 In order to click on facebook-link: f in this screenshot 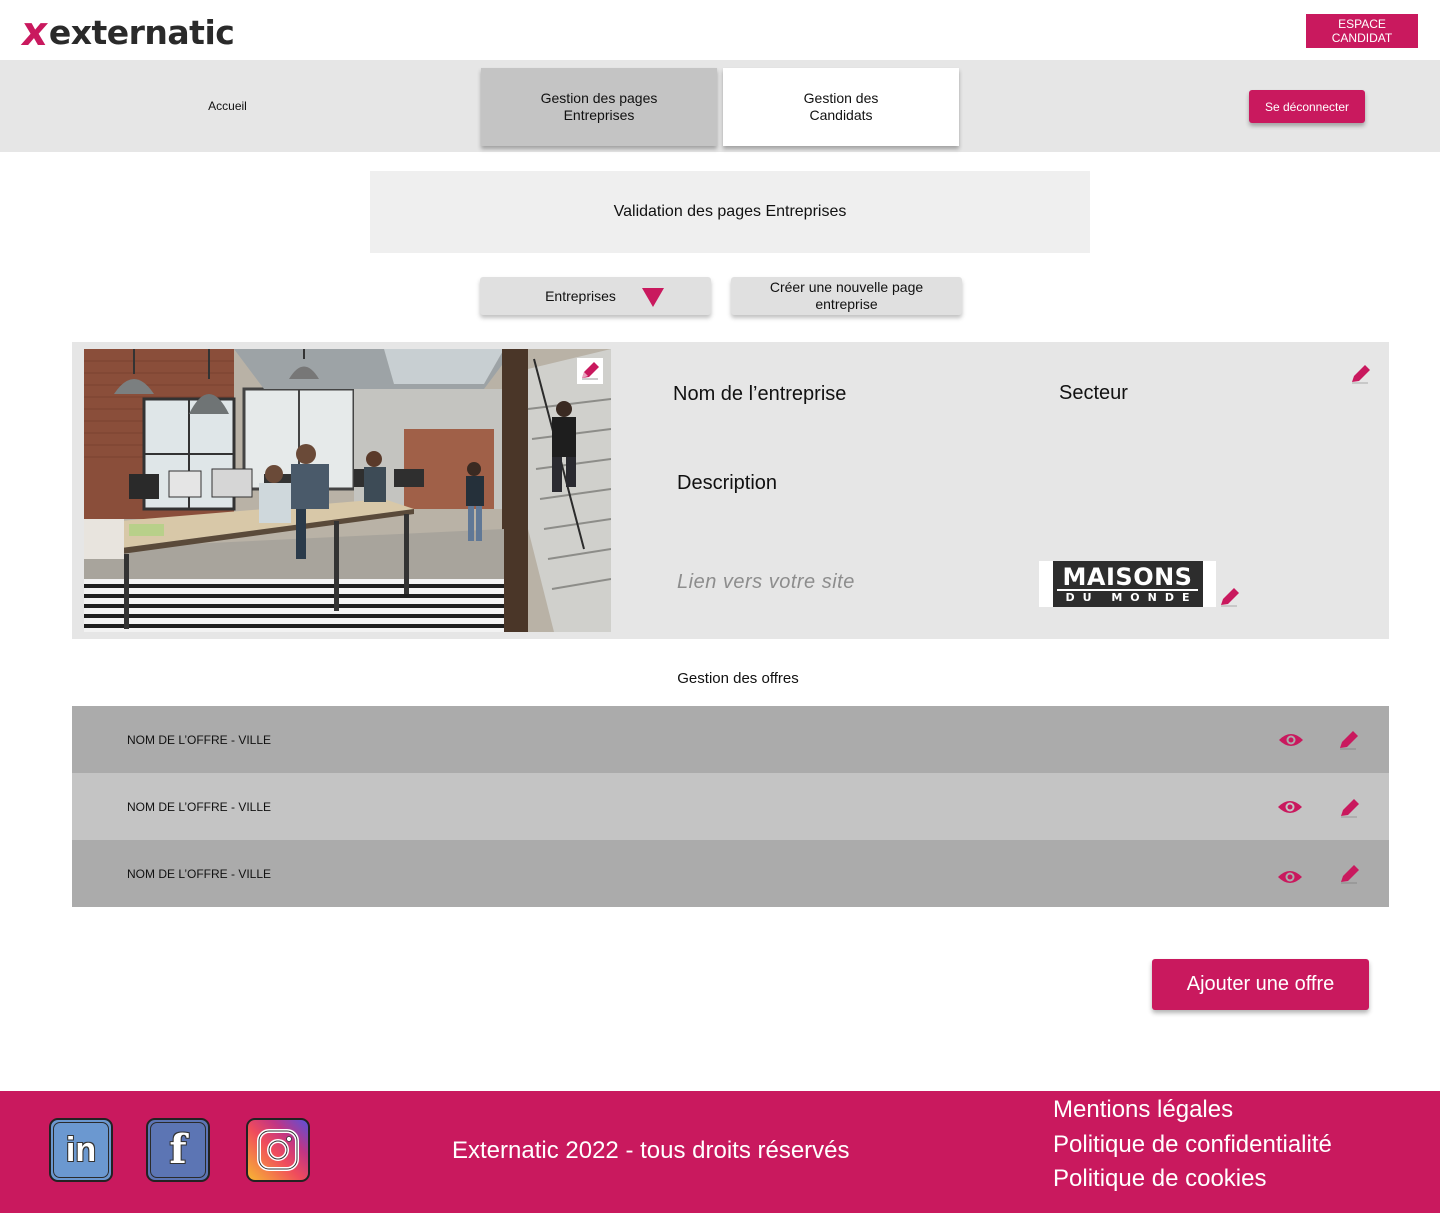, I will do `click(178, 1150)`.